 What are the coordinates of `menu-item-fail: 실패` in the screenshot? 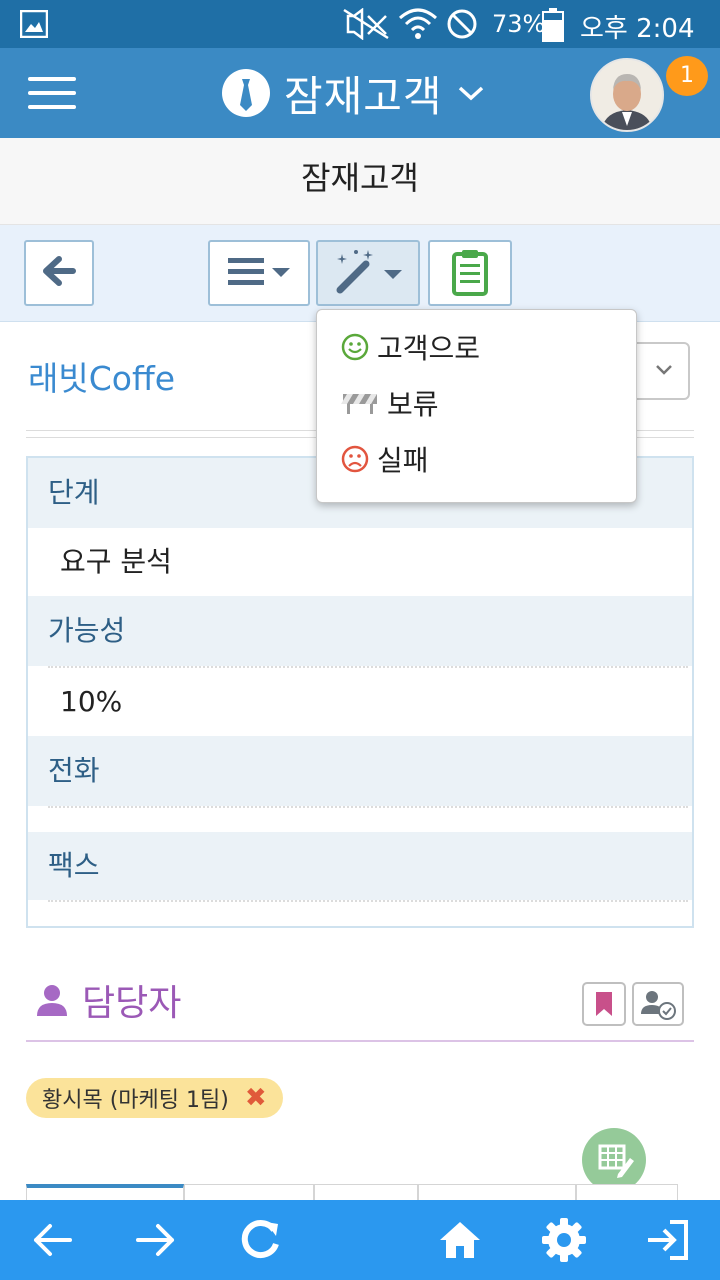 It's located at (385, 459).